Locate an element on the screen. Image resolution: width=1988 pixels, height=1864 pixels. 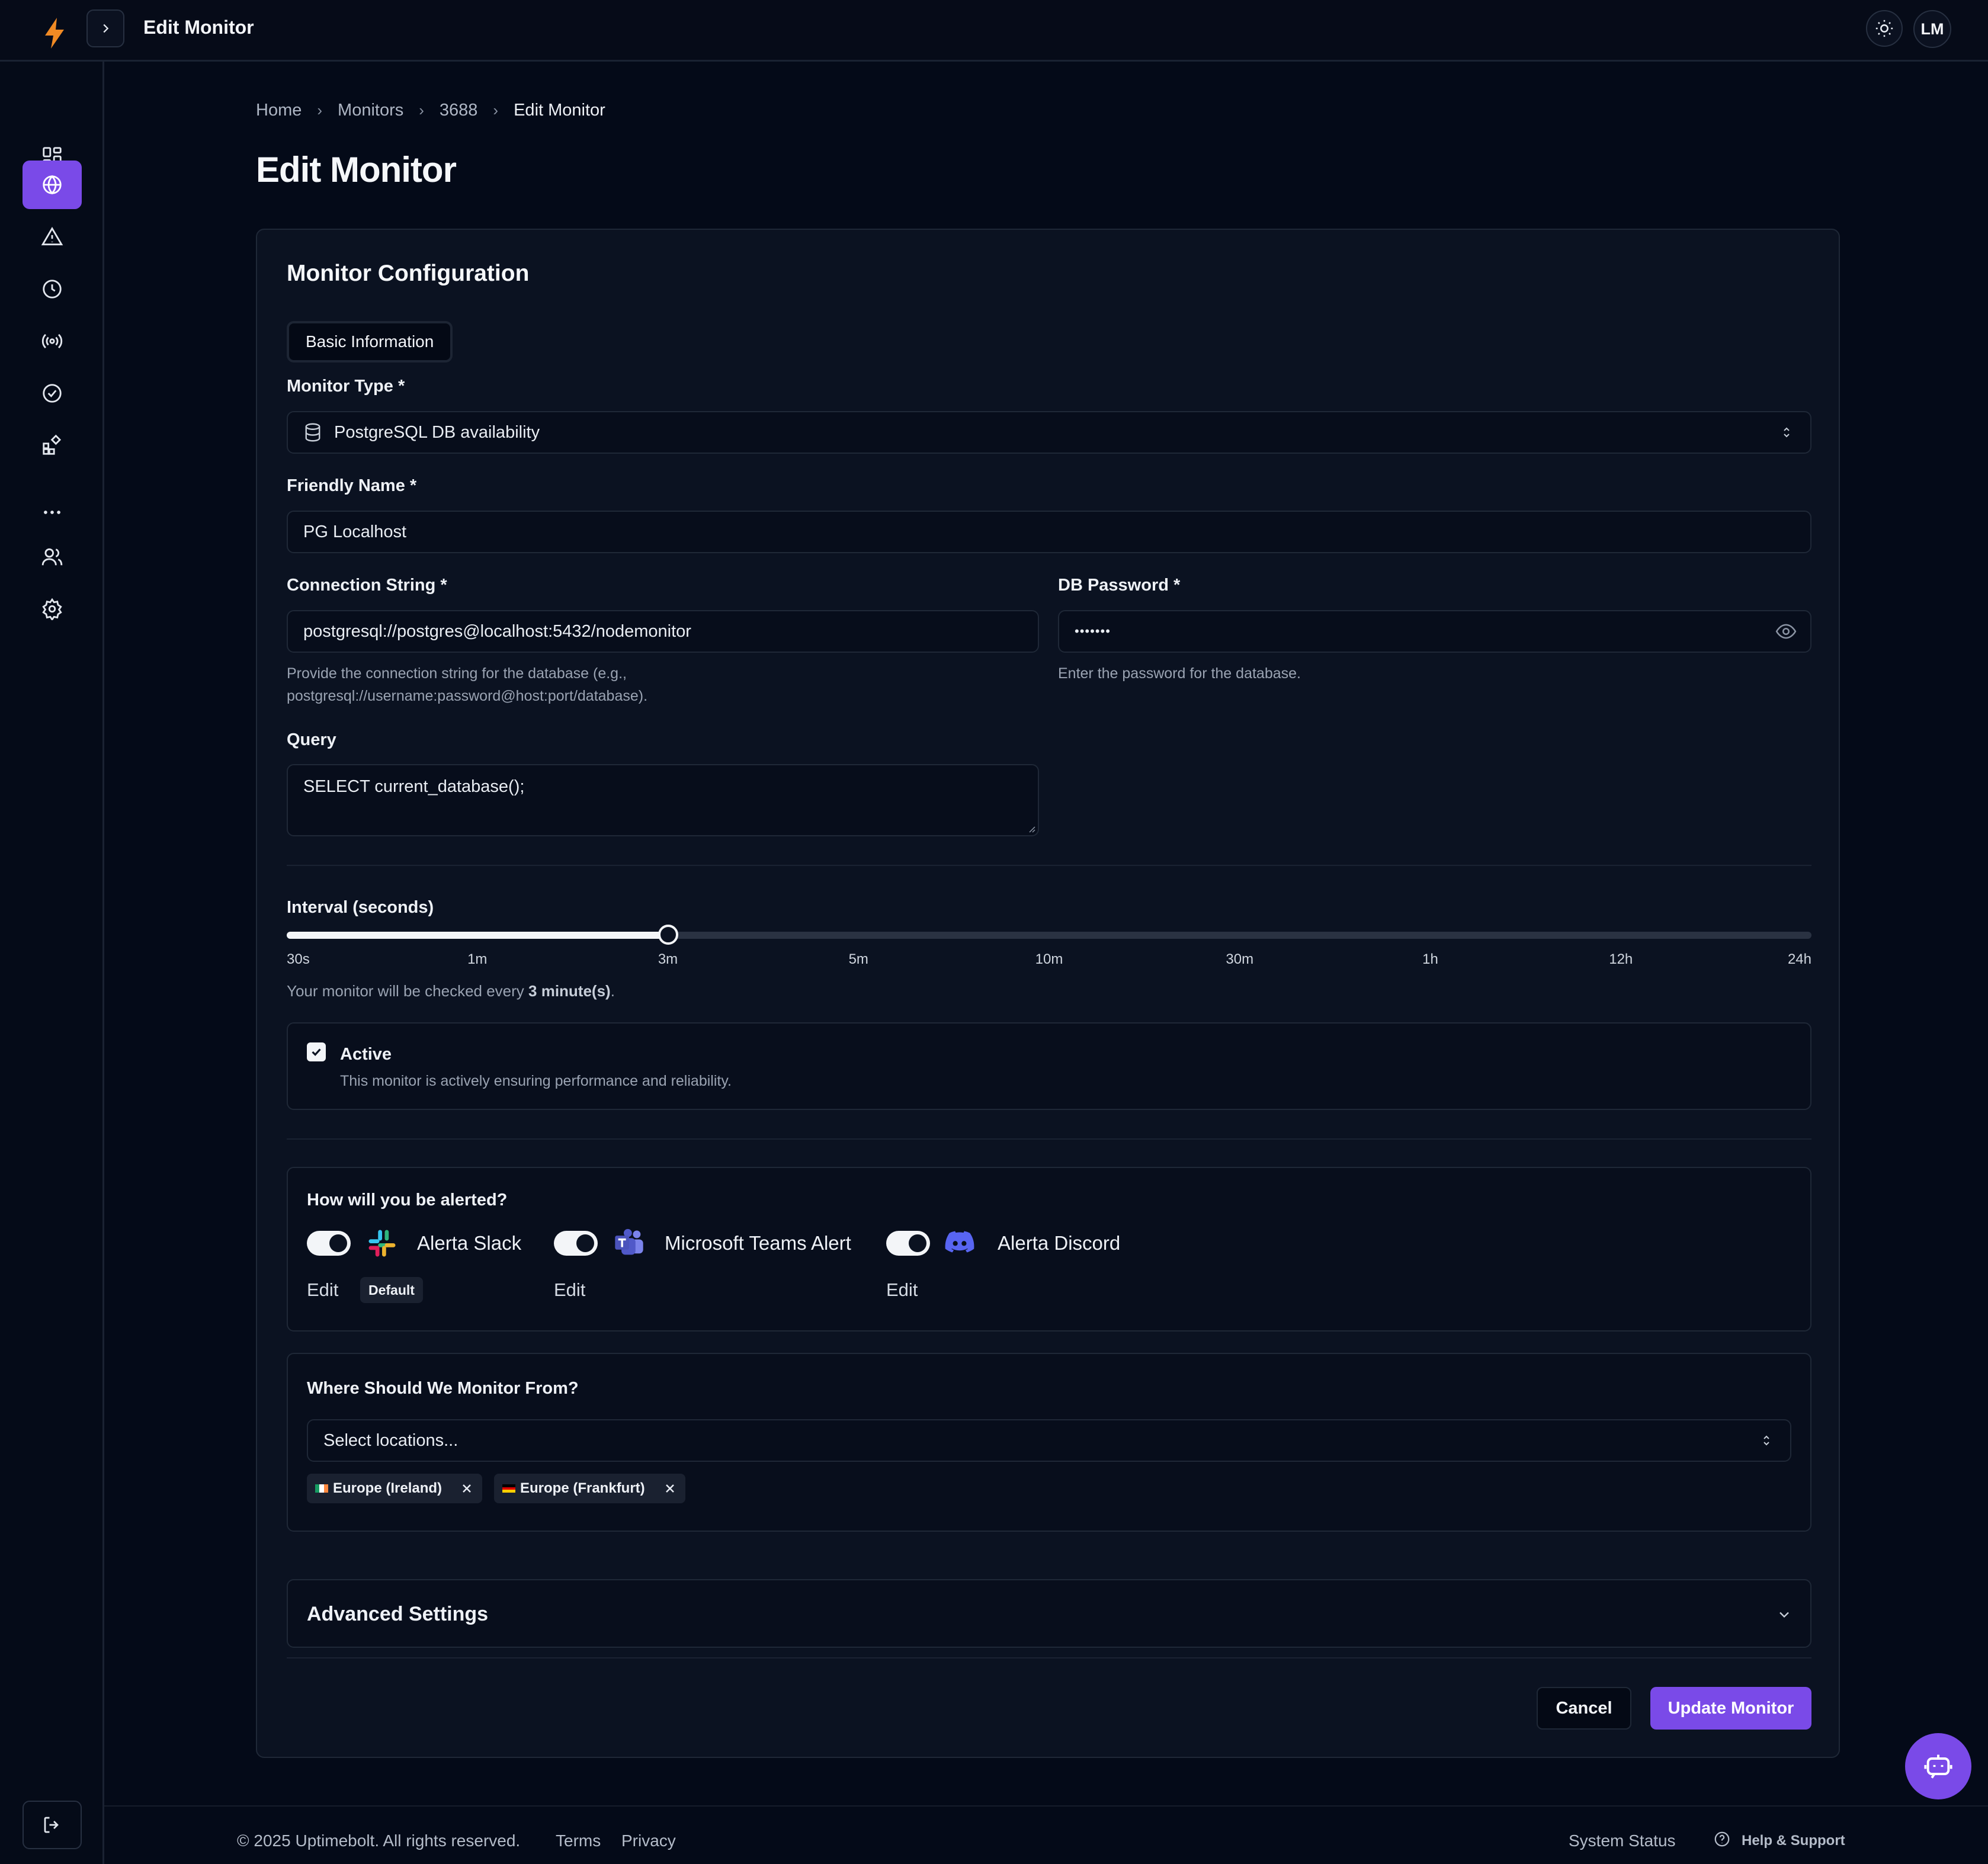
check-icon is located at coordinates (317, 1052).